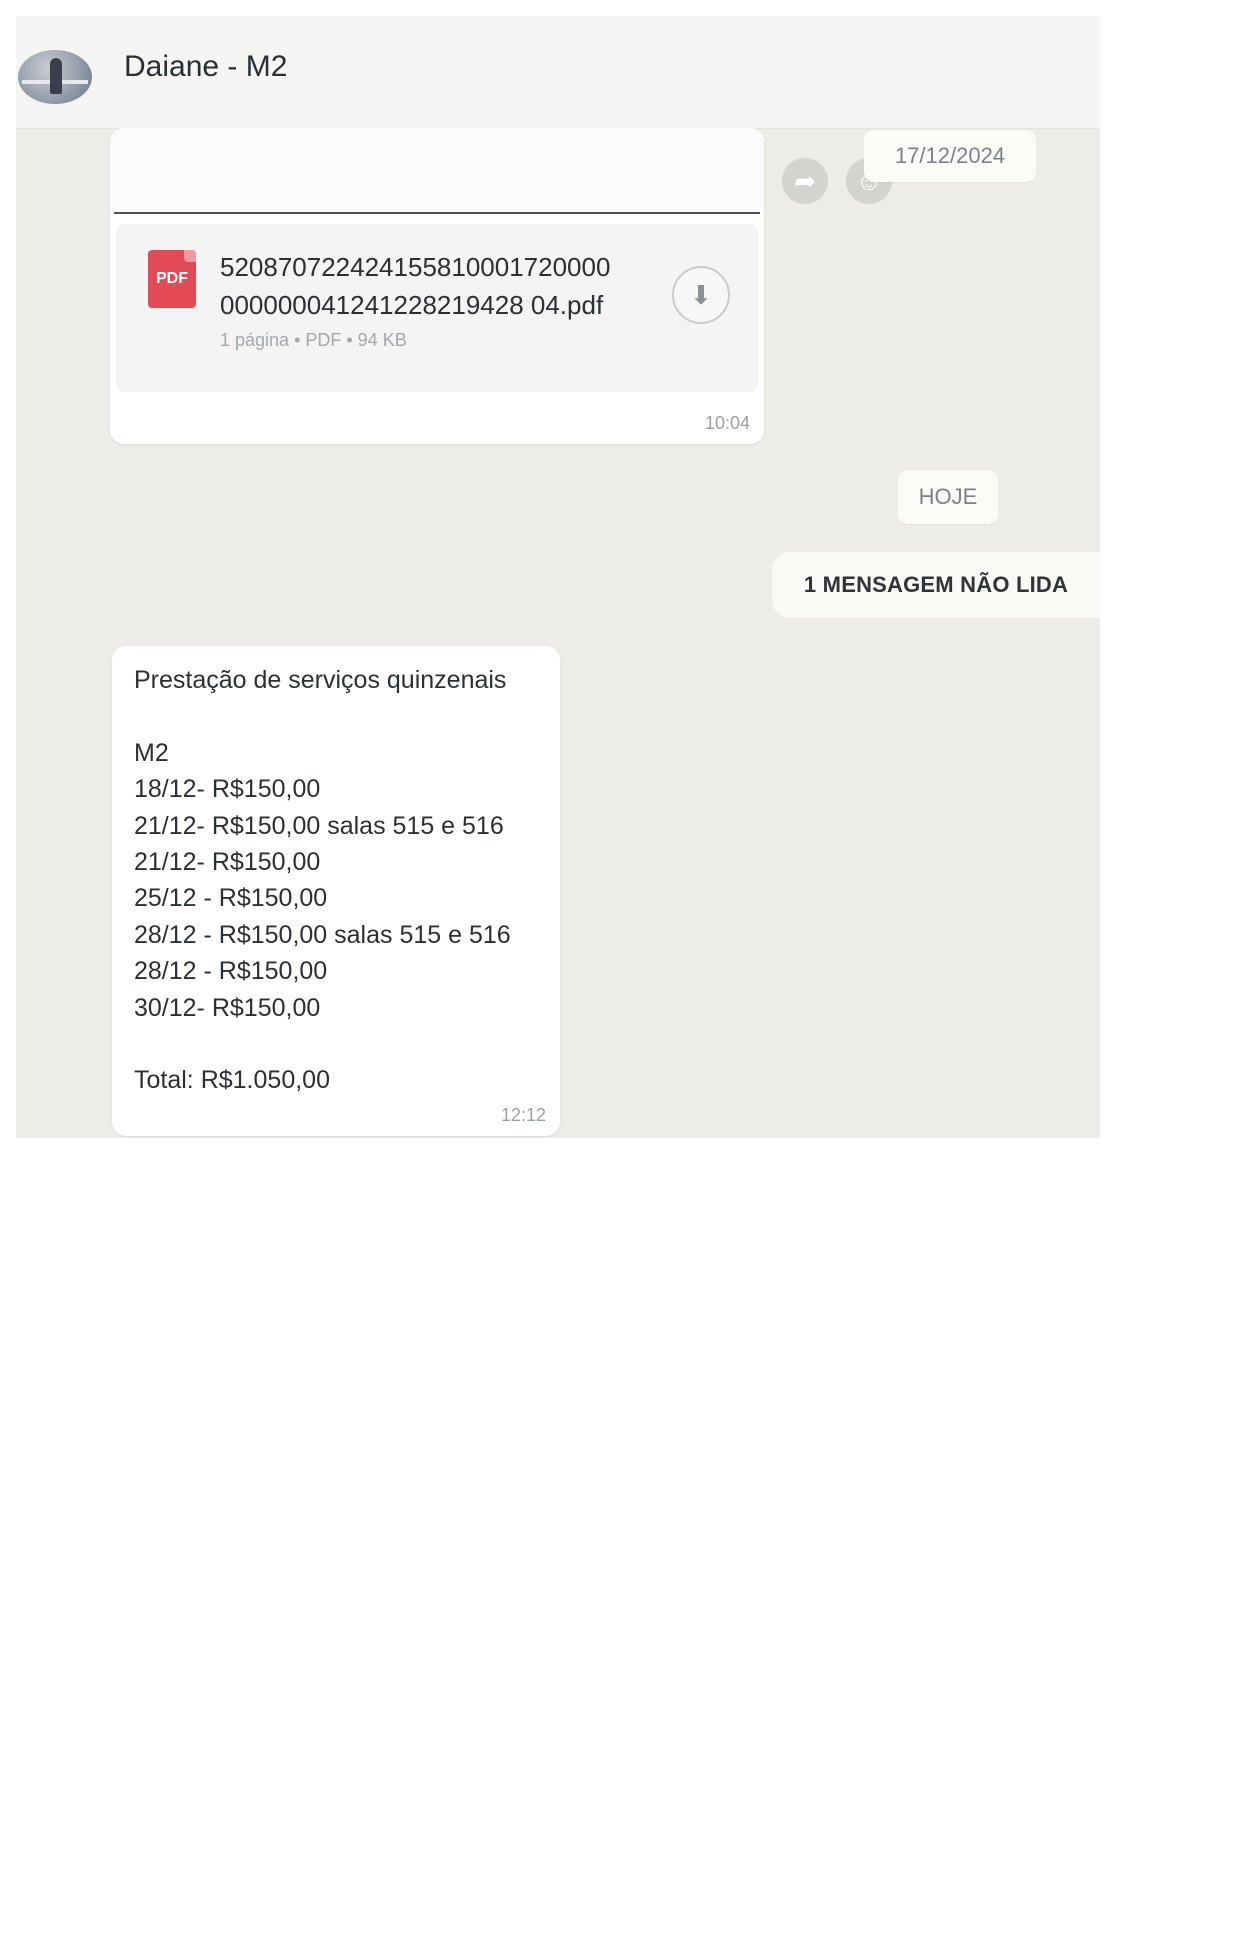  Describe the element at coordinates (313, 340) in the screenshot. I see `document-meta: 1 página • PDF • 94 KB` at that location.